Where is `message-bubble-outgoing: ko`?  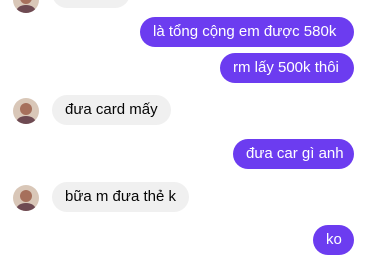
message-bubble-outgoing: ko is located at coordinates (333, 240).